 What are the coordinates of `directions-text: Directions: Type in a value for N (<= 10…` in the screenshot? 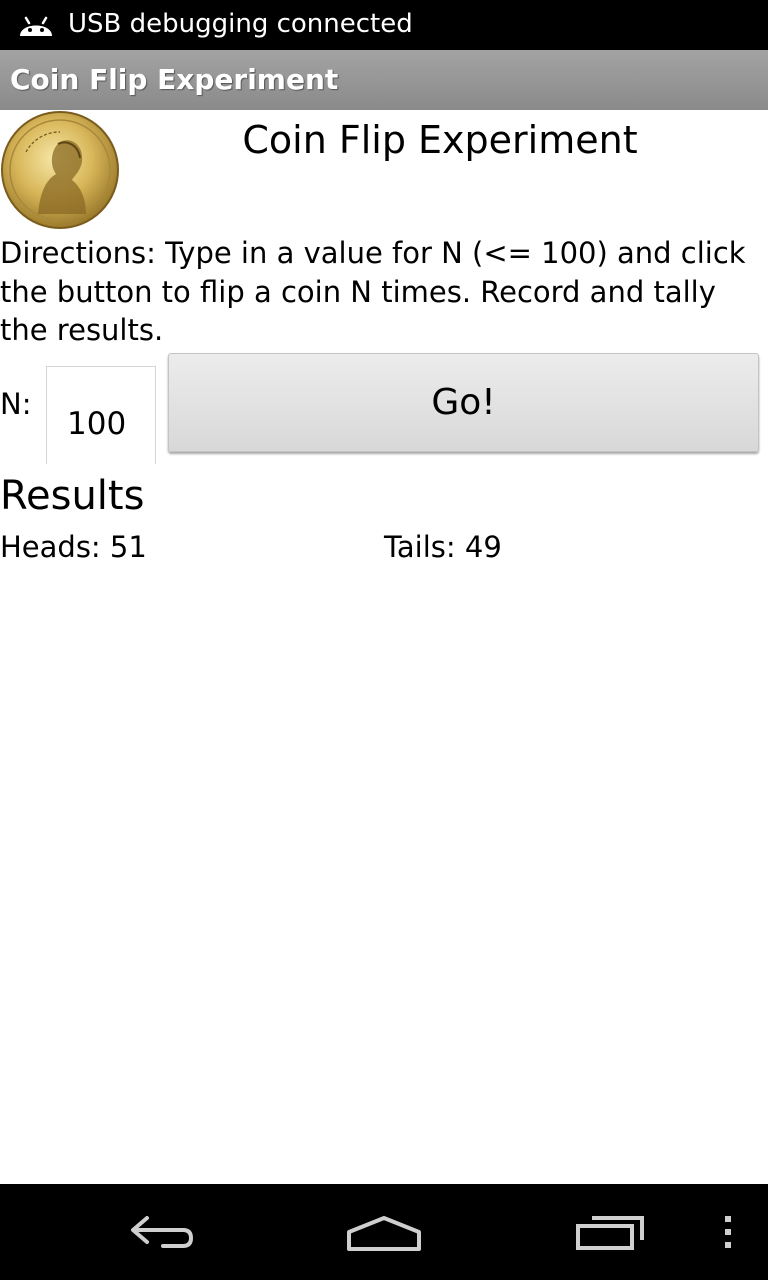 It's located at (373, 291).